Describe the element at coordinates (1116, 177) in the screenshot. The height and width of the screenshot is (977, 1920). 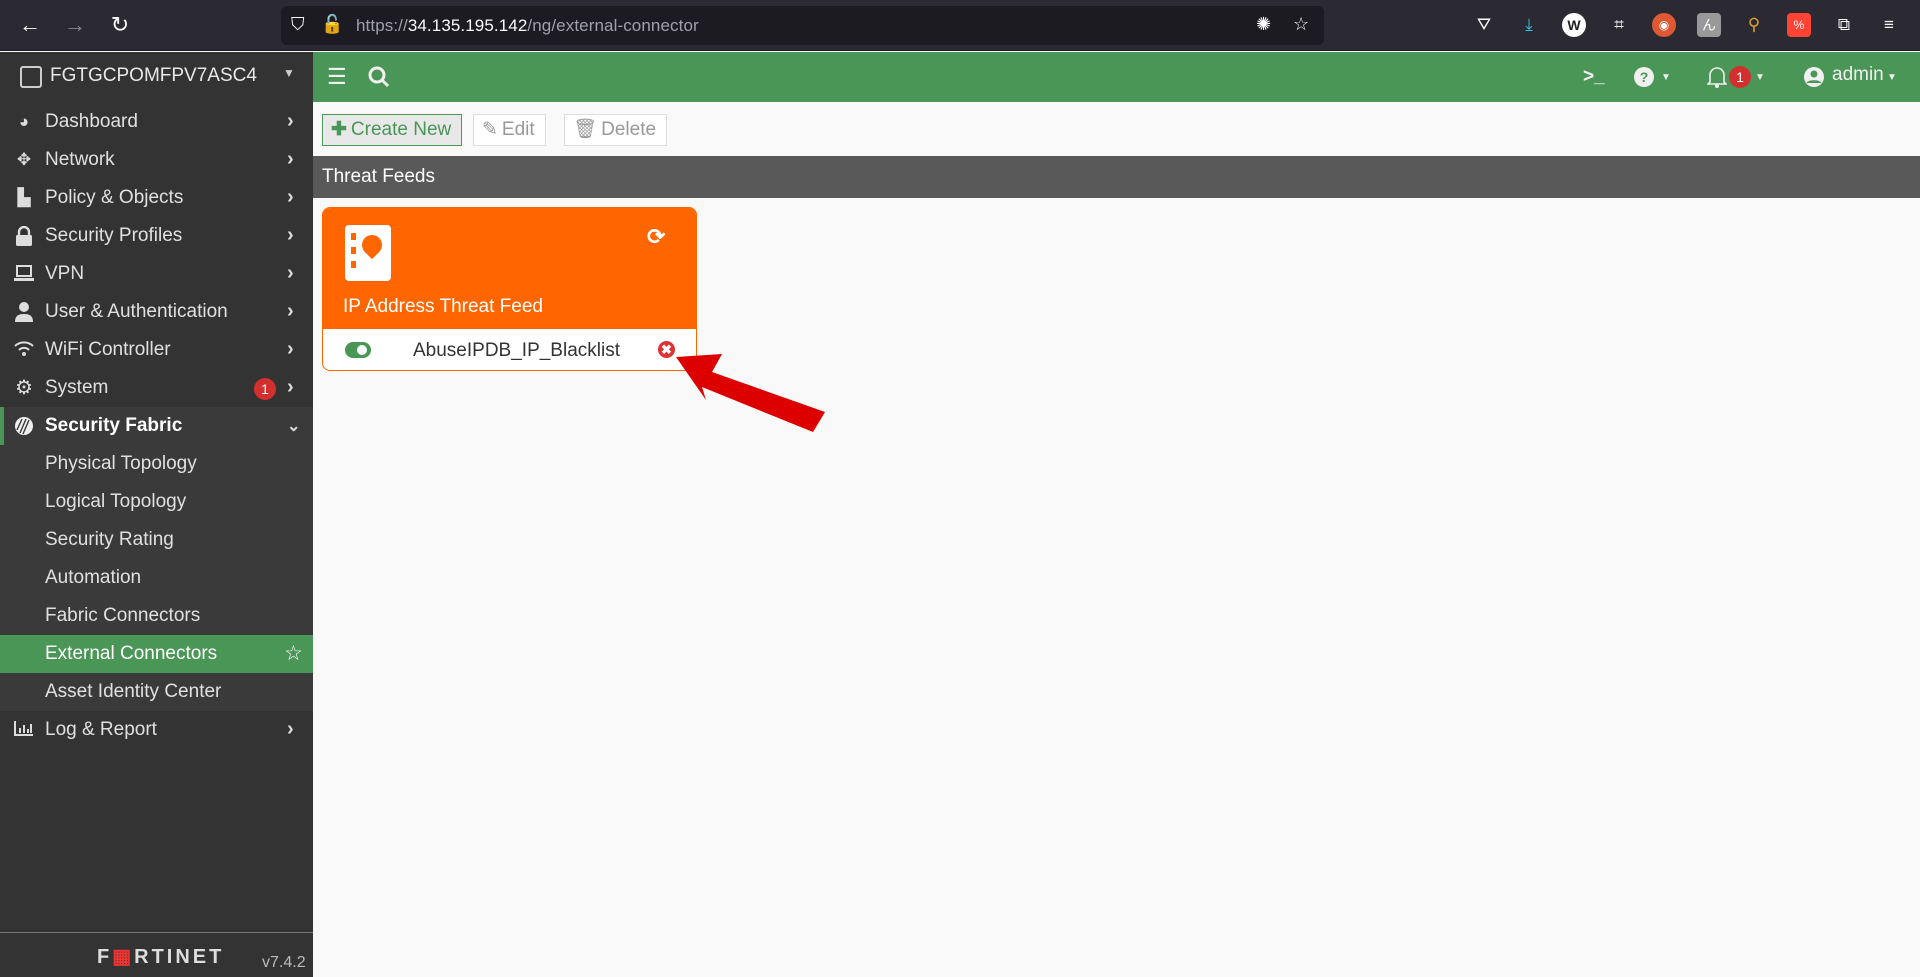
I see `section-header: Threat Feeds` at that location.